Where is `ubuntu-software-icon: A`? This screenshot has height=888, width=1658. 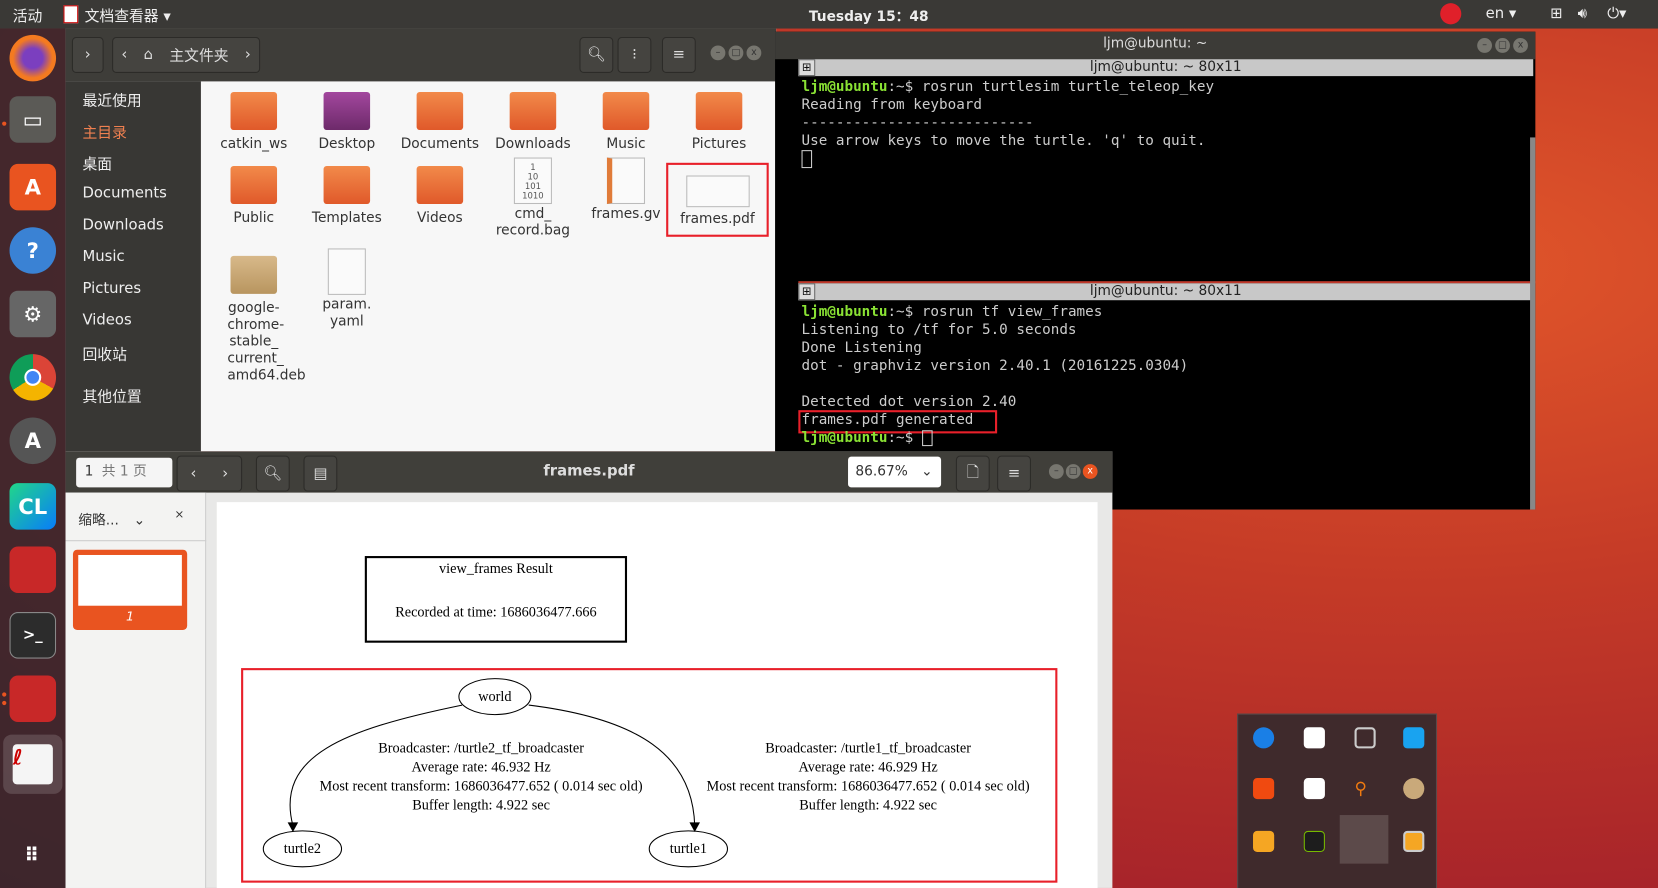 ubuntu-software-icon: A is located at coordinates (33, 187).